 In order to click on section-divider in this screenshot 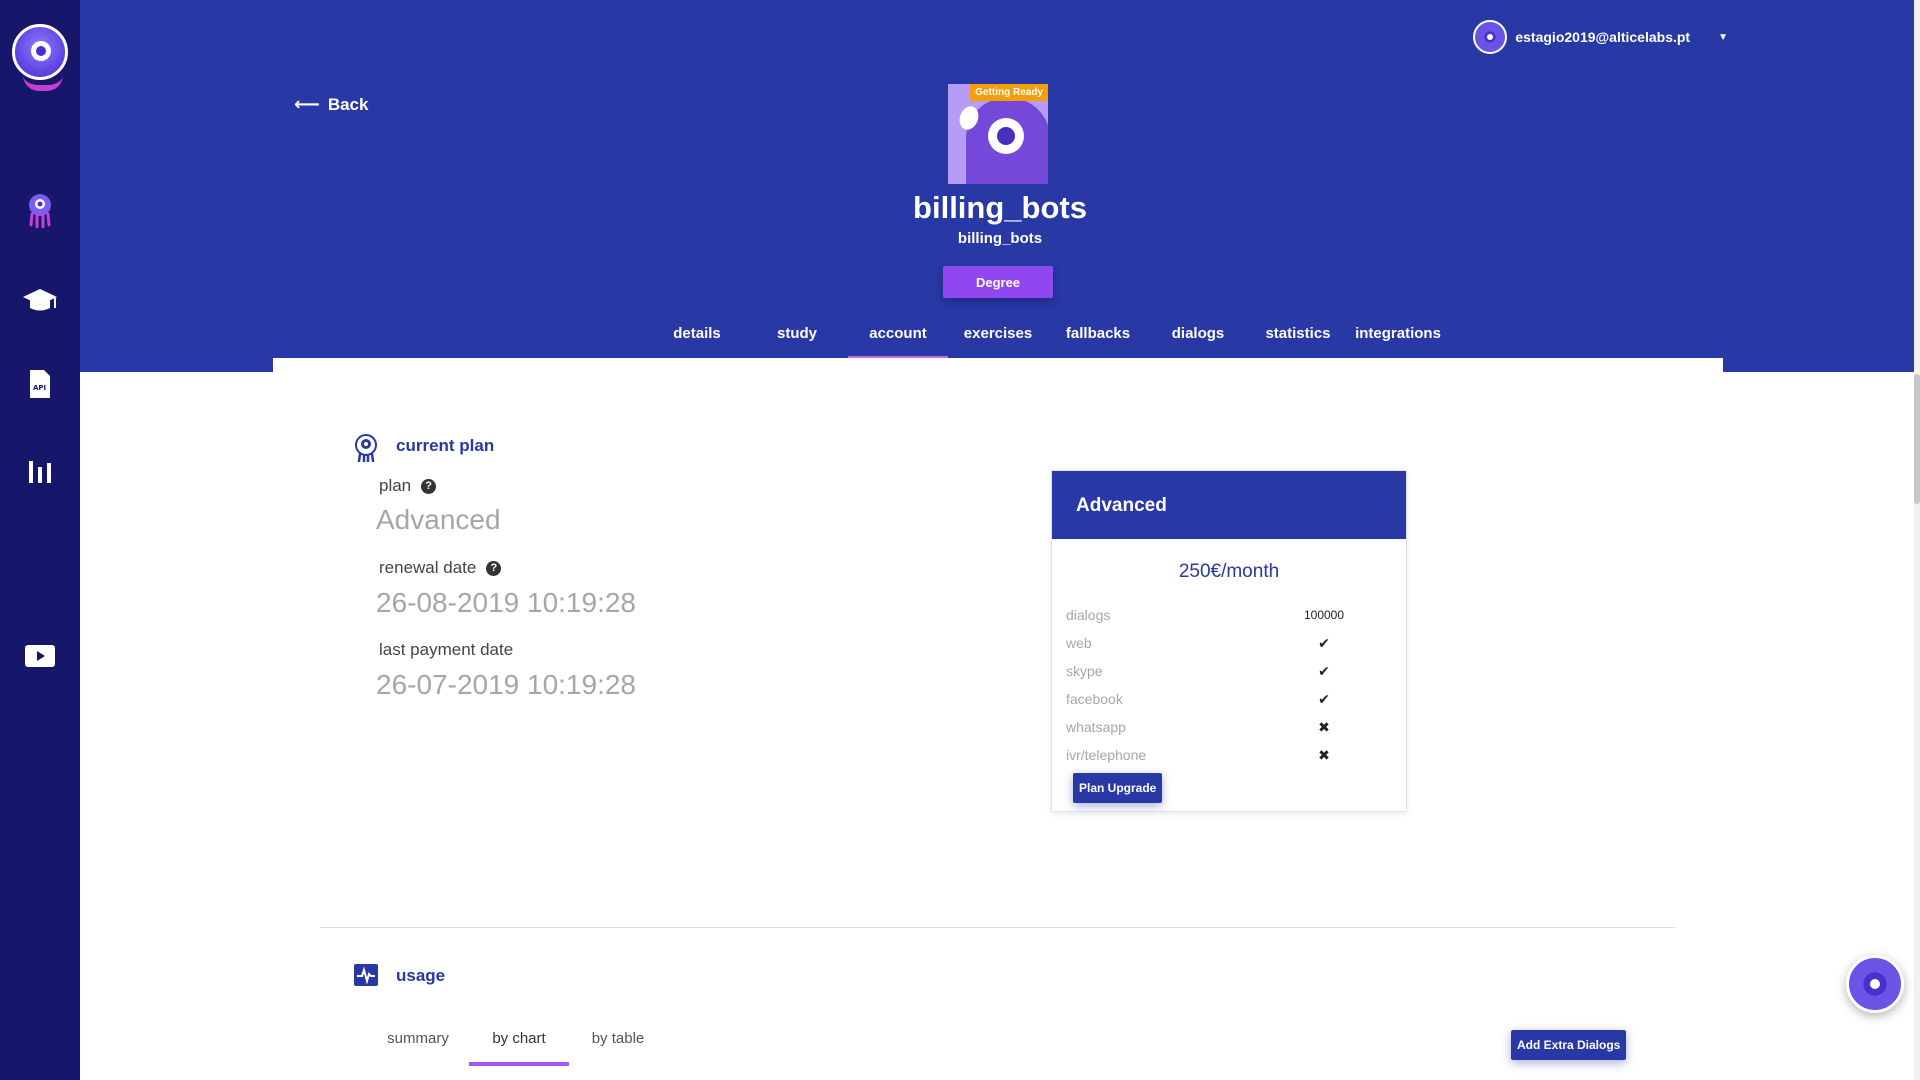, I will do `click(997, 927)`.